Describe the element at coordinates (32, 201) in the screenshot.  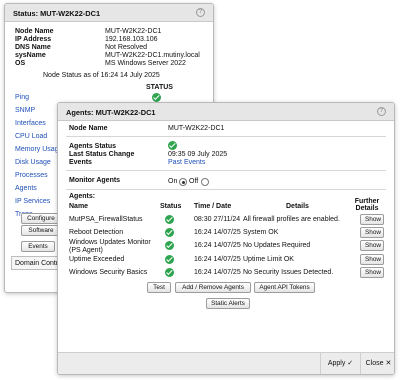
I see `nav-link-ip-services: IP Services` at that location.